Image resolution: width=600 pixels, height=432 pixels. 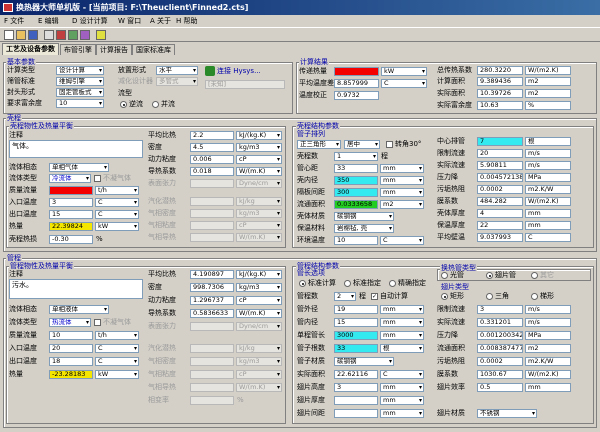 I want to click on shell-mu2-value, so click(x=212, y=225).